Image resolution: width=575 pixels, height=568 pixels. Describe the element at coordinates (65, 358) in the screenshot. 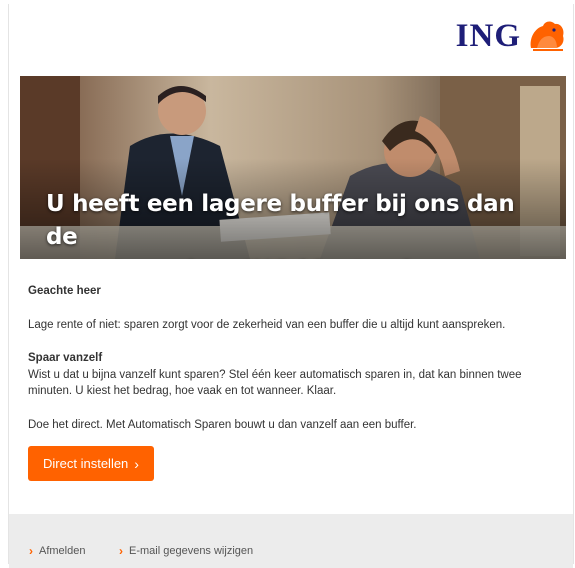

I see `section-heading: Spaar vanzelf` at that location.